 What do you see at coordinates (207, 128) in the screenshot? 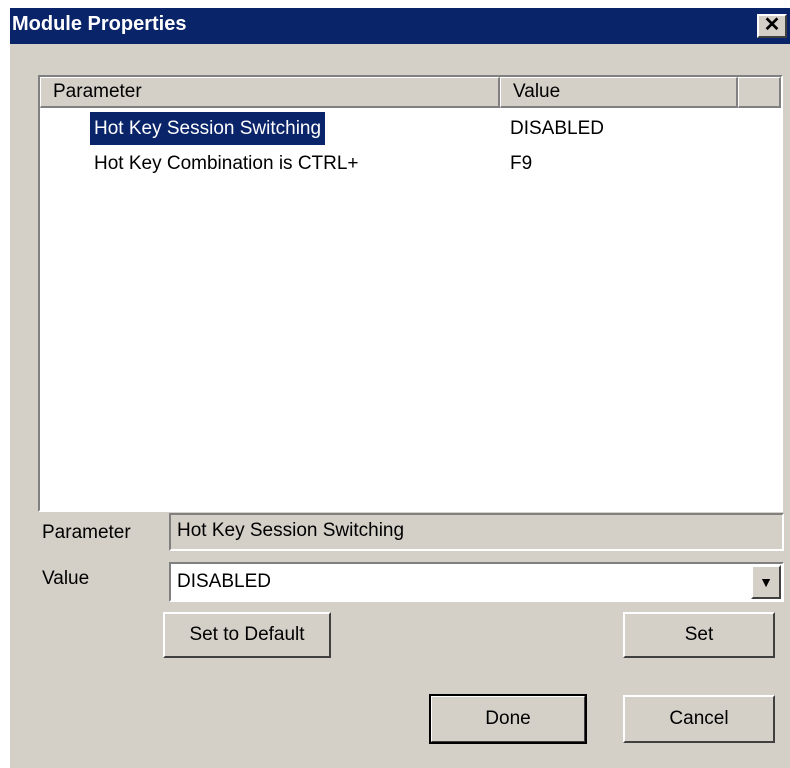
I see `list-item-parameter: Hot Key Session Switching` at bounding box center [207, 128].